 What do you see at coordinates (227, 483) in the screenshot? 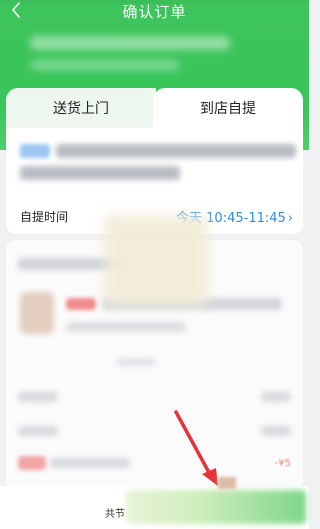
I see `touch-indicator` at bounding box center [227, 483].